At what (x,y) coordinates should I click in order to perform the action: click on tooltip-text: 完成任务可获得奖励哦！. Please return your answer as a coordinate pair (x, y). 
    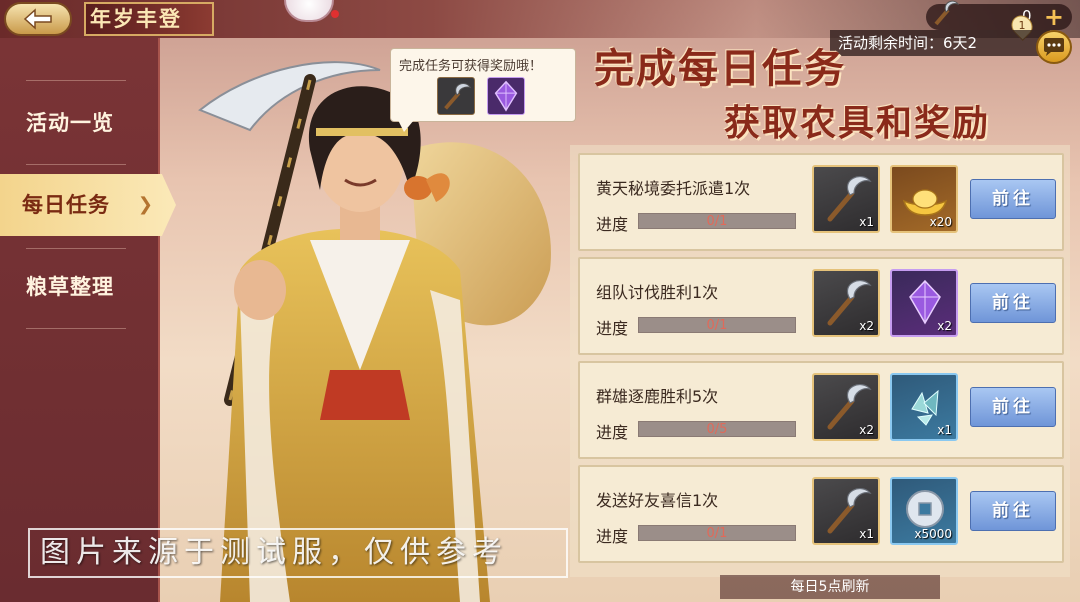
    Looking at the image, I should click on (471, 66).